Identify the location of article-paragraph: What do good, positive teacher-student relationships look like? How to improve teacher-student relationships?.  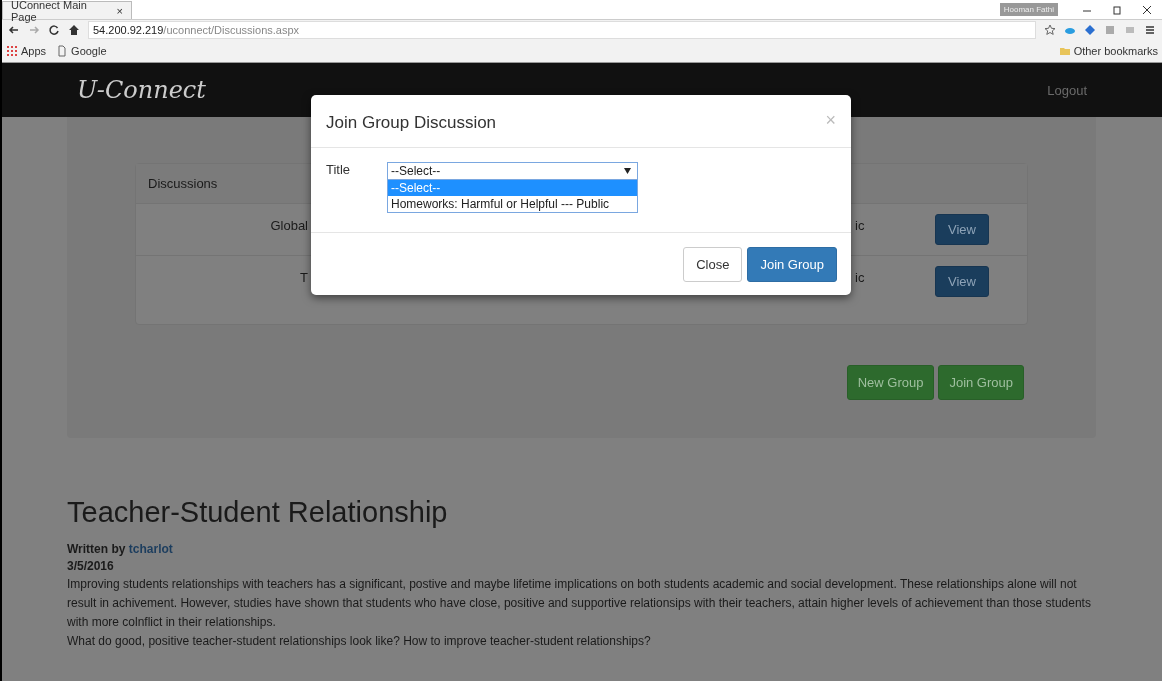
(359, 641).